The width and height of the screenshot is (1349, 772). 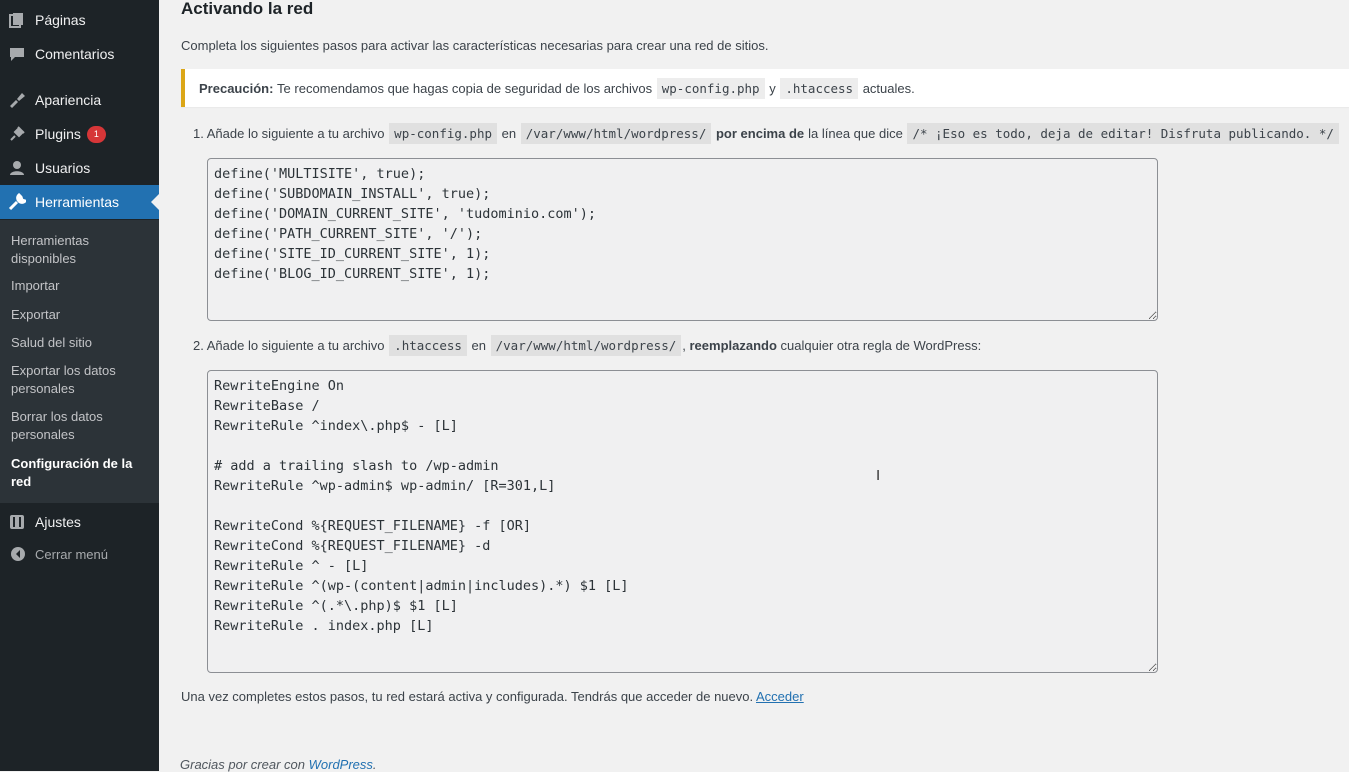 I want to click on step-text: ,, so click(x=684, y=345).